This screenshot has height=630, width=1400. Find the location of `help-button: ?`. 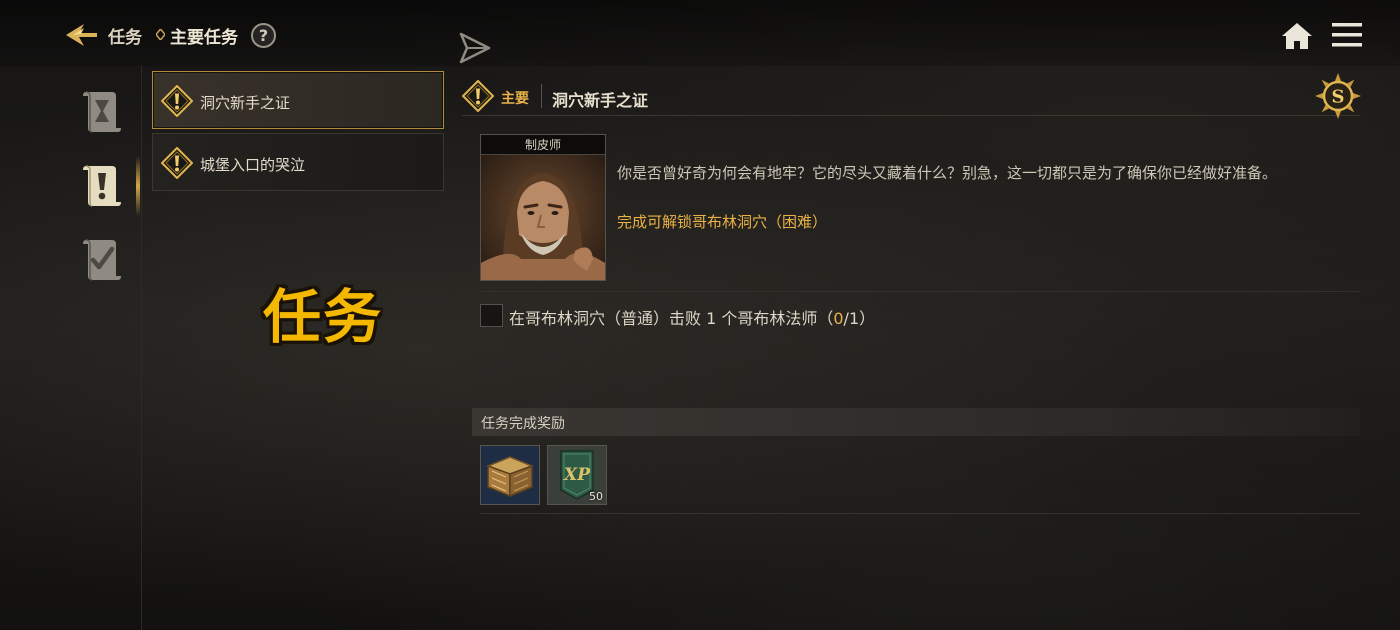

help-button: ? is located at coordinates (263, 35).